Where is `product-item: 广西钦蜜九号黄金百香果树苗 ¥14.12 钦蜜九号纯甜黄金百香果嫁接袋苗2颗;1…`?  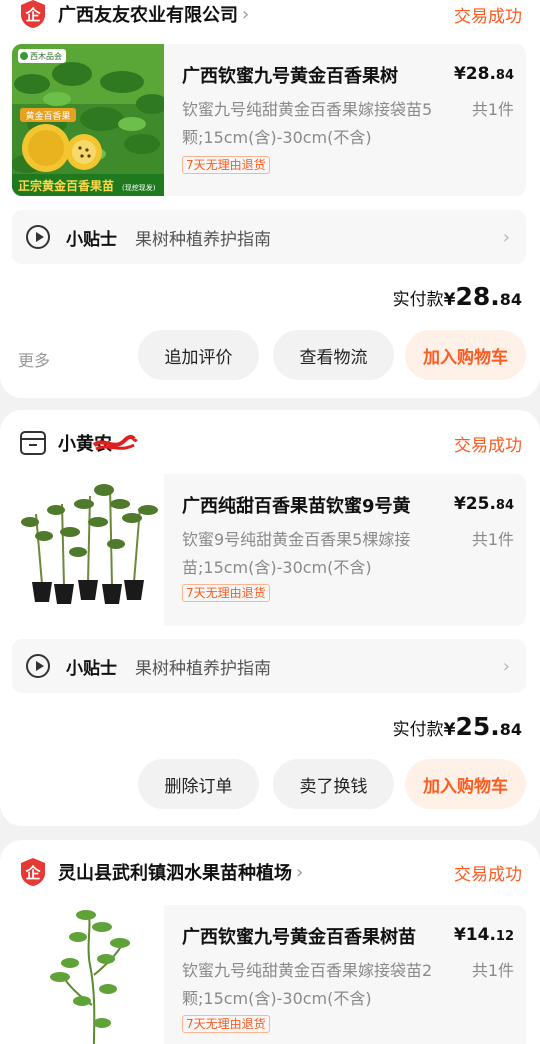
product-item: 广西钦蜜九号黄金百香果树苗 ¥14.12 钦蜜九号纯甜黄金百香果嫁接袋苗2颗;1… is located at coordinates (269, 974).